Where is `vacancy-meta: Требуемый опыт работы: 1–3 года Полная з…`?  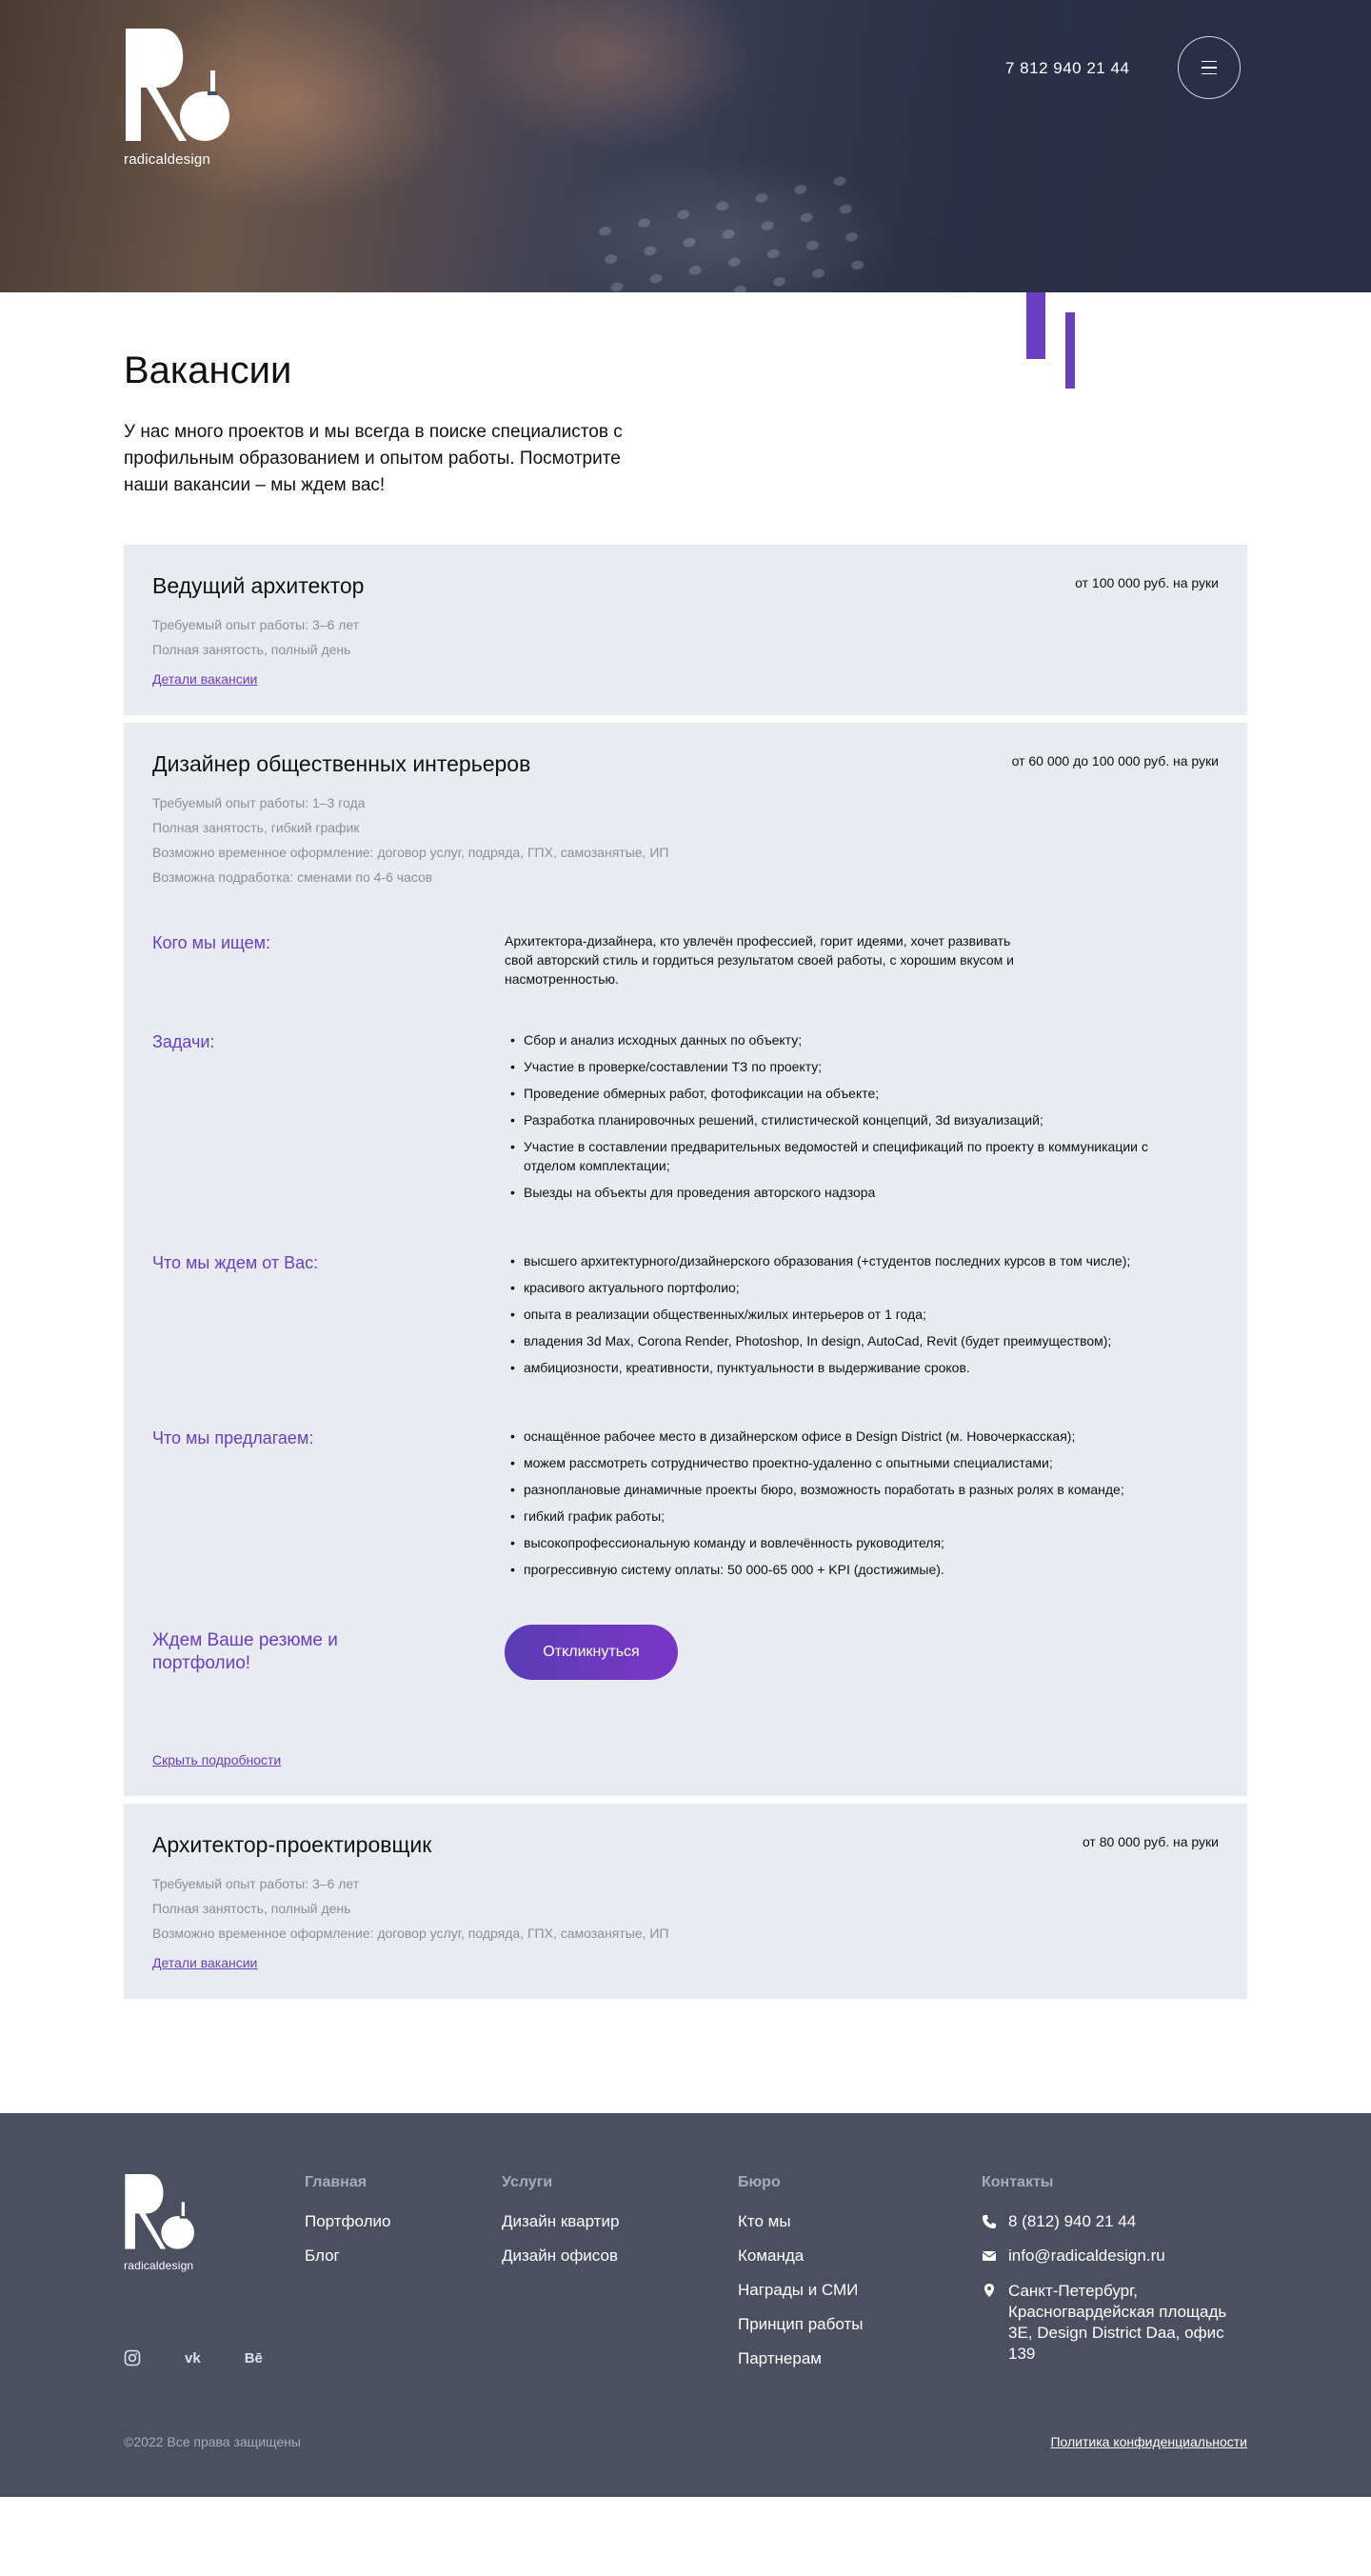 vacancy-meta: Требуемый опыт работы: 1–3 года Полная з… is located at coordinates (685, 839).